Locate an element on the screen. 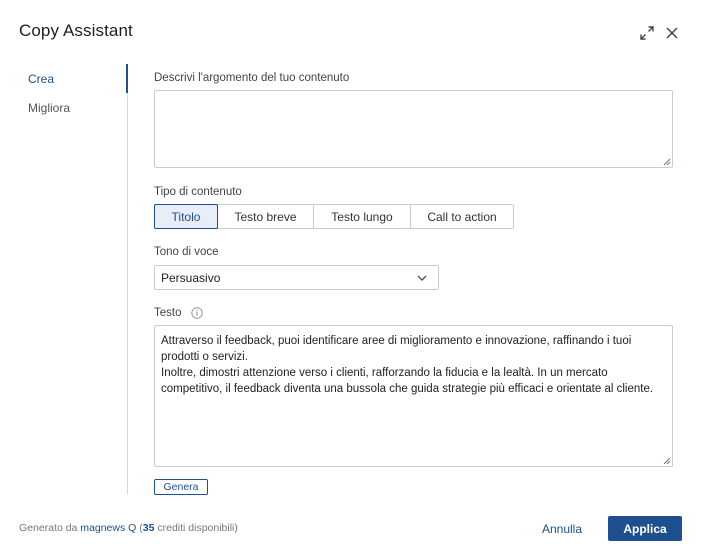  apply-button: Applica is located at coordinates (645, 528).